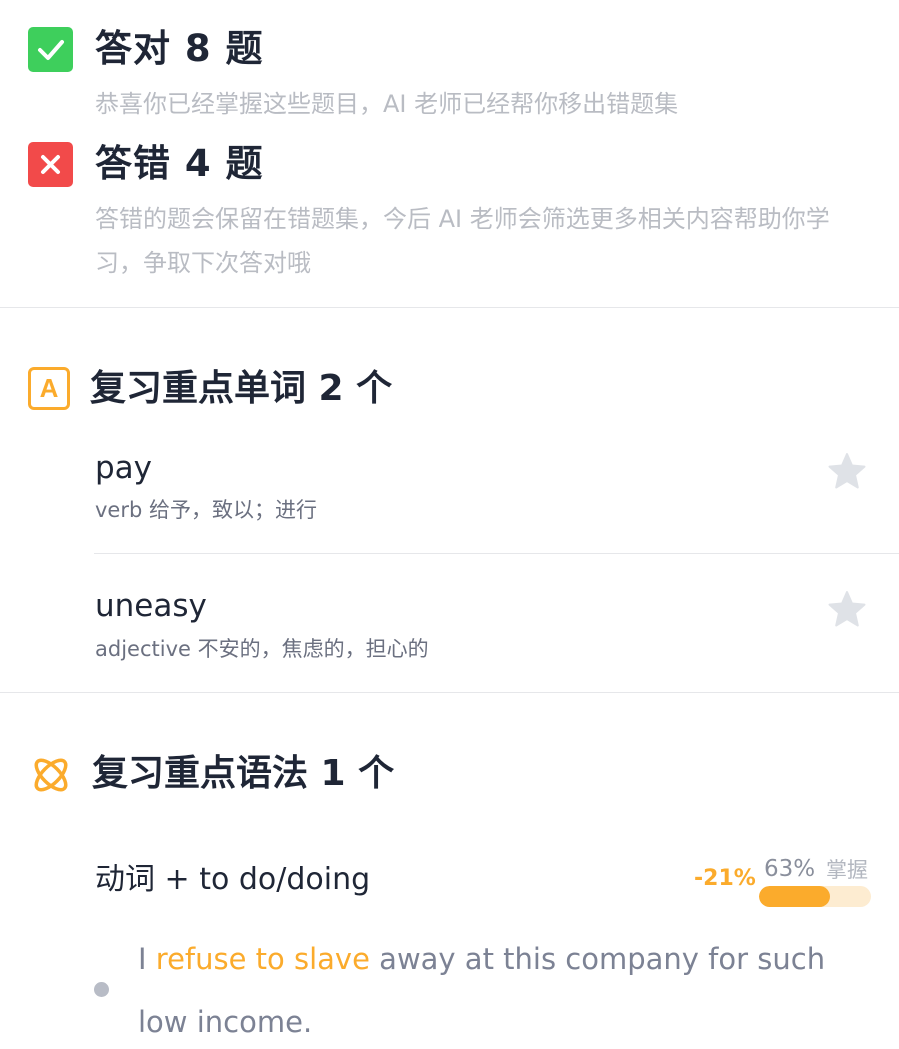 The height and width of the screenshot is (1049, 899). Describe the element at coordinates (241, 388) in the screenshot. I see `review-words-title: 复习重点单词 2 个` at that location.